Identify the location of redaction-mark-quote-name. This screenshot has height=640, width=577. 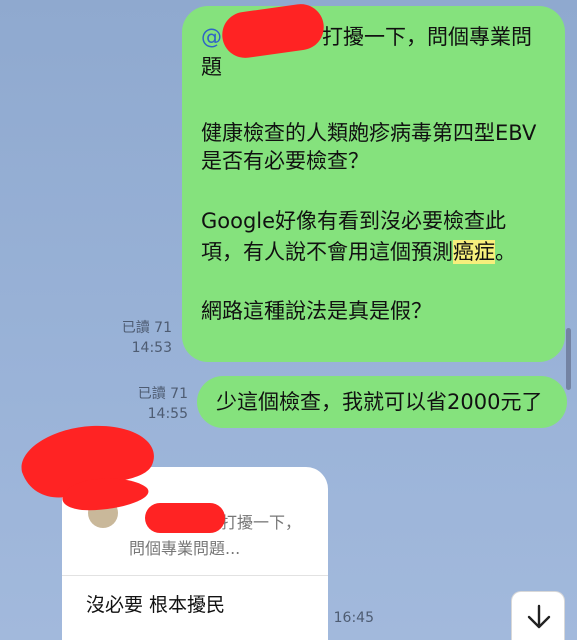
(185, 518).